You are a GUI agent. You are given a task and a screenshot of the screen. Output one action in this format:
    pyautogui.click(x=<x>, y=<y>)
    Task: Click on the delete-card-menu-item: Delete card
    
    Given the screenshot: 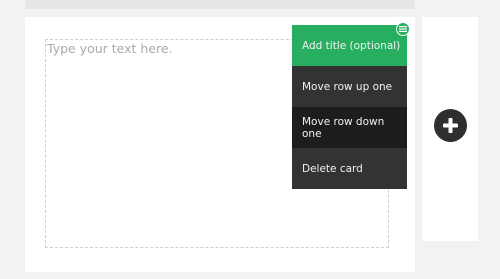 What is the action you would take?
    pyautogui.click(x=349, y=168)
    